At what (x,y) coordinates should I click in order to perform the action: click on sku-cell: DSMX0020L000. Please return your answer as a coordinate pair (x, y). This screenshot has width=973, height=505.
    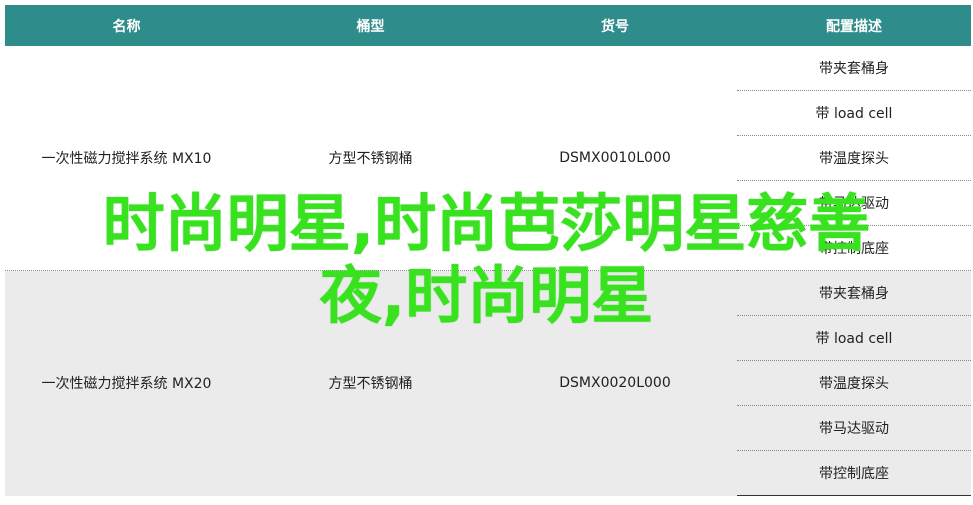
    Looking at the image, I should click on (615, 383).